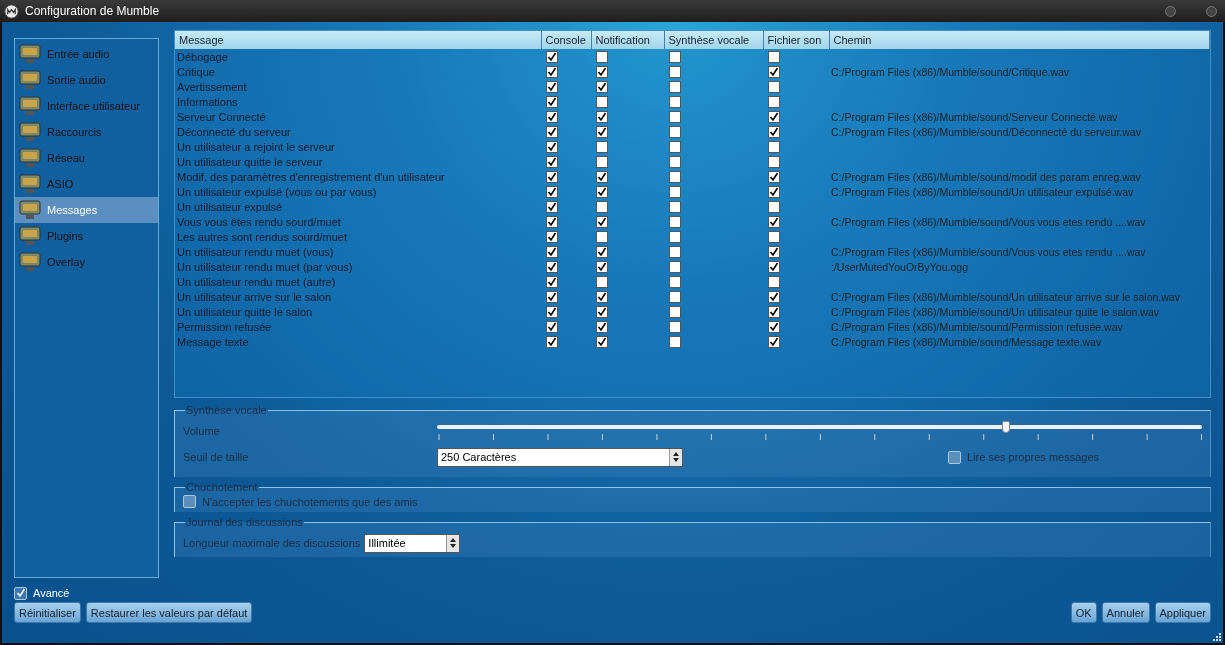 This screenshot has width=1225, height=645. Describe the element at coordinates (796, 40) in the screenshot. I see `column-header: Fichier son` at that location.